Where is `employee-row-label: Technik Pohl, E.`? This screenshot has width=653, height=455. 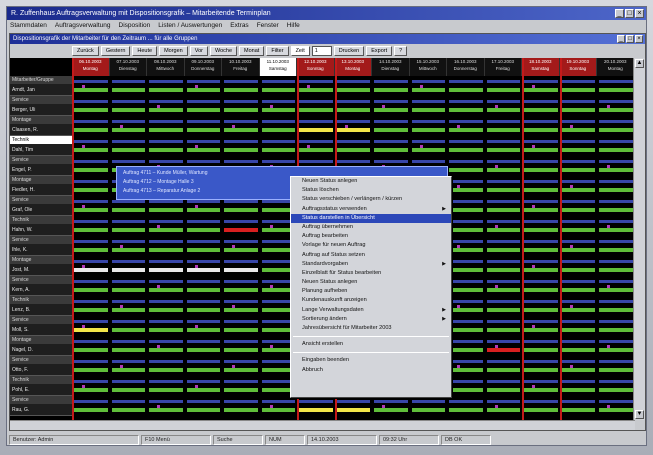
employee-row-label: Technik Pohl, E. is located at coordinates (41, 386).